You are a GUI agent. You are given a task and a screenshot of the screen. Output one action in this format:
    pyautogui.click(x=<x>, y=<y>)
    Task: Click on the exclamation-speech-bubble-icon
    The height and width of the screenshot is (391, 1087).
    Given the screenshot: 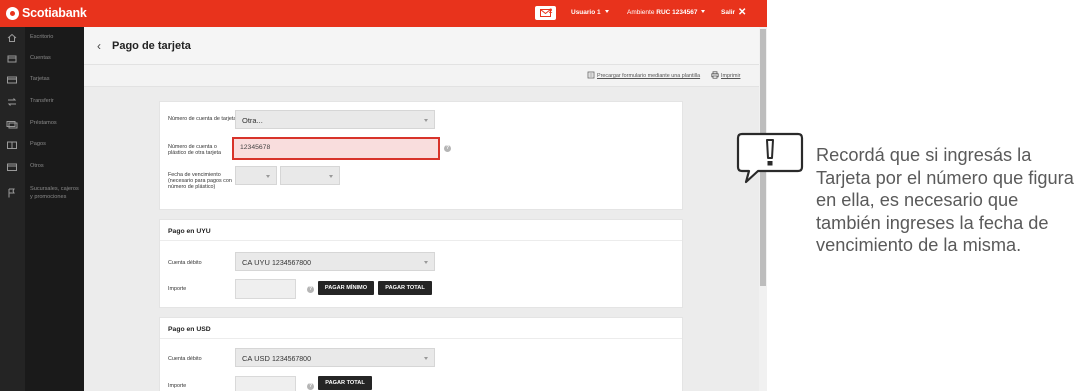 What is the action you would take?
    pyautogui.click(x=770, y=158)
    